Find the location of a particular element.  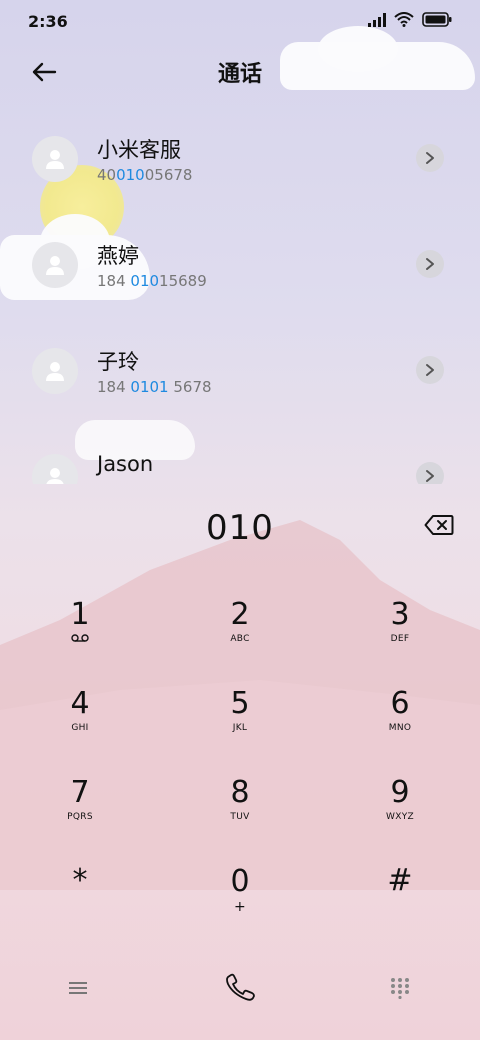

key-letters: TUV is located at coordinates (240, 817).